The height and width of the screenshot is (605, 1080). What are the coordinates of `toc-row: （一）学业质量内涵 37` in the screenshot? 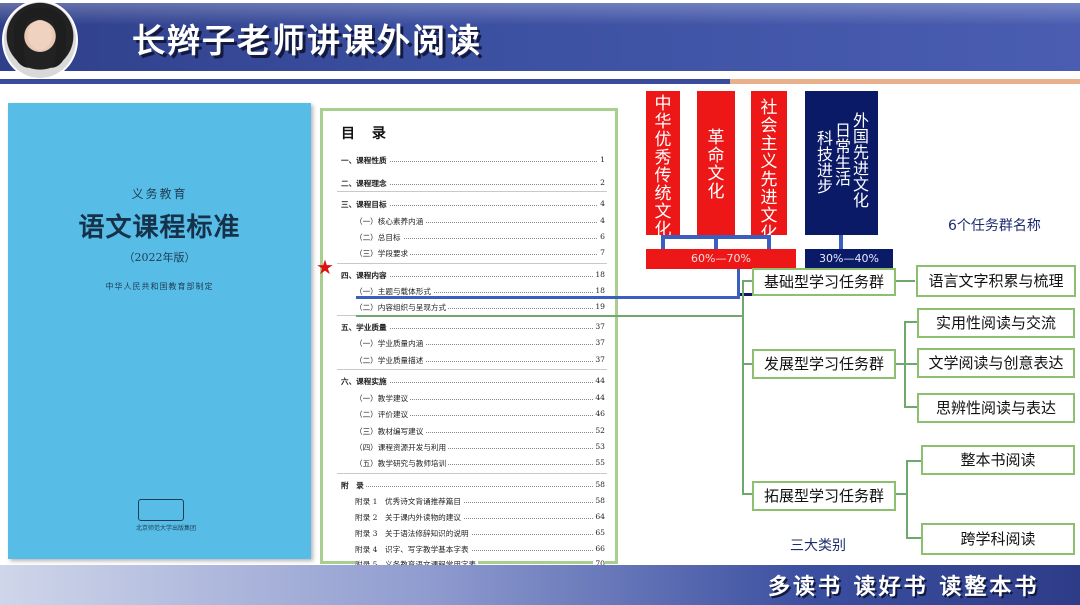 It's located at (469, 345).